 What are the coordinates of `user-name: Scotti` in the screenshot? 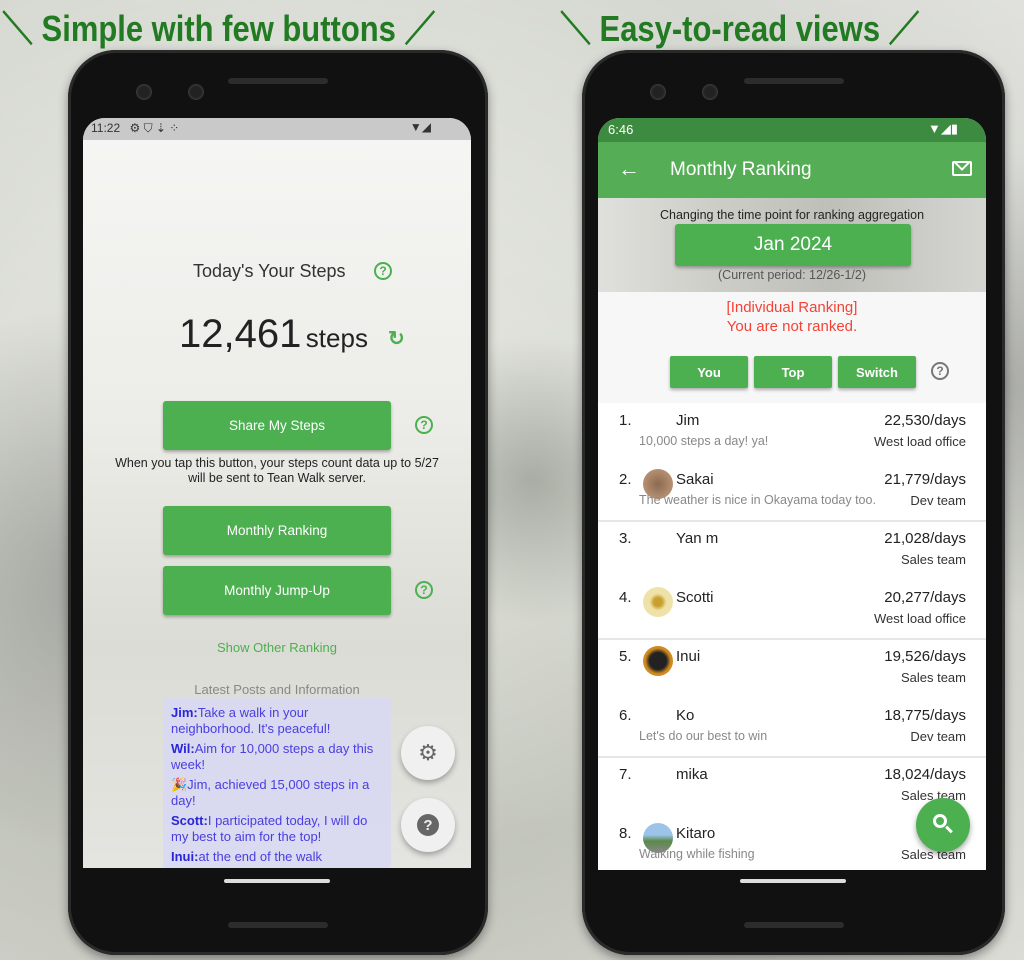 It's located at (695, 597).